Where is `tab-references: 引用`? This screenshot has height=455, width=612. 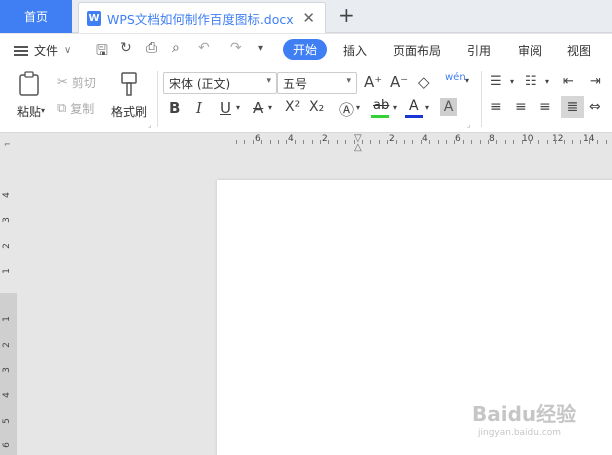 tab-references: 引用 is located at coordinates (479, 50).